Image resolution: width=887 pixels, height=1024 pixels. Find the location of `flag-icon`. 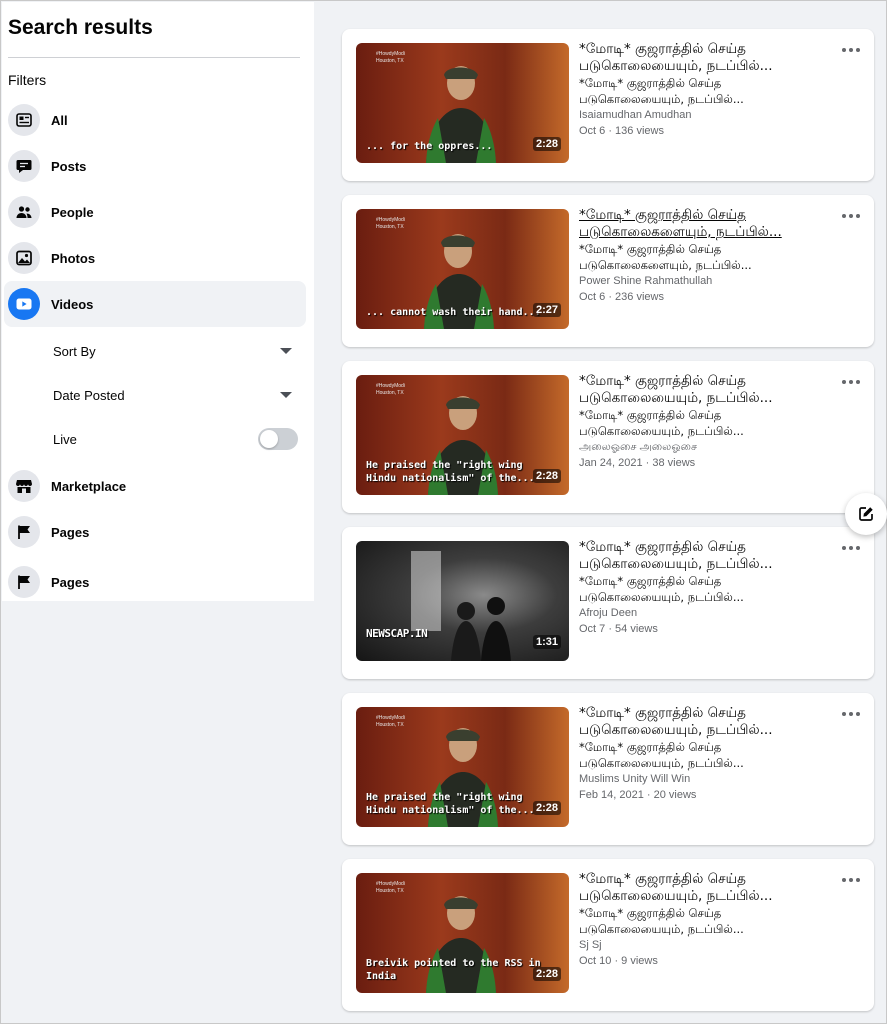

flag-icon is located at coordinates (24, 532).